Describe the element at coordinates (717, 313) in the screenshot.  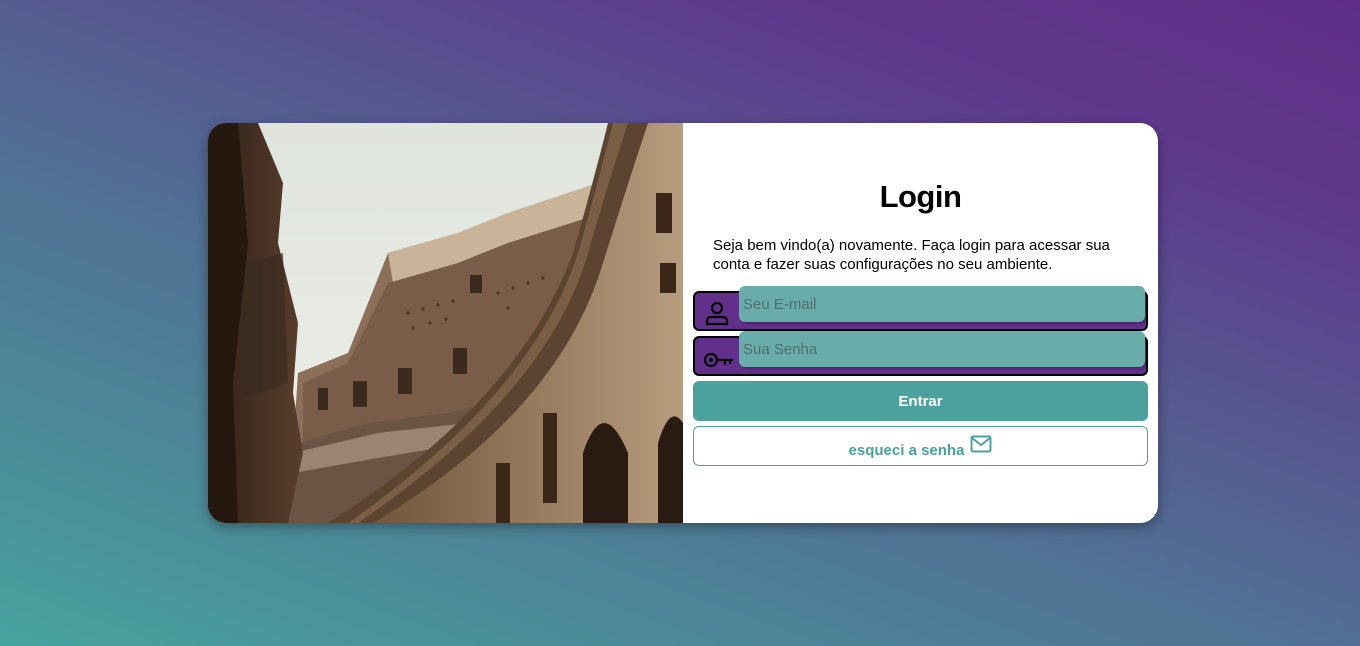
I see `user-icon` at that location.